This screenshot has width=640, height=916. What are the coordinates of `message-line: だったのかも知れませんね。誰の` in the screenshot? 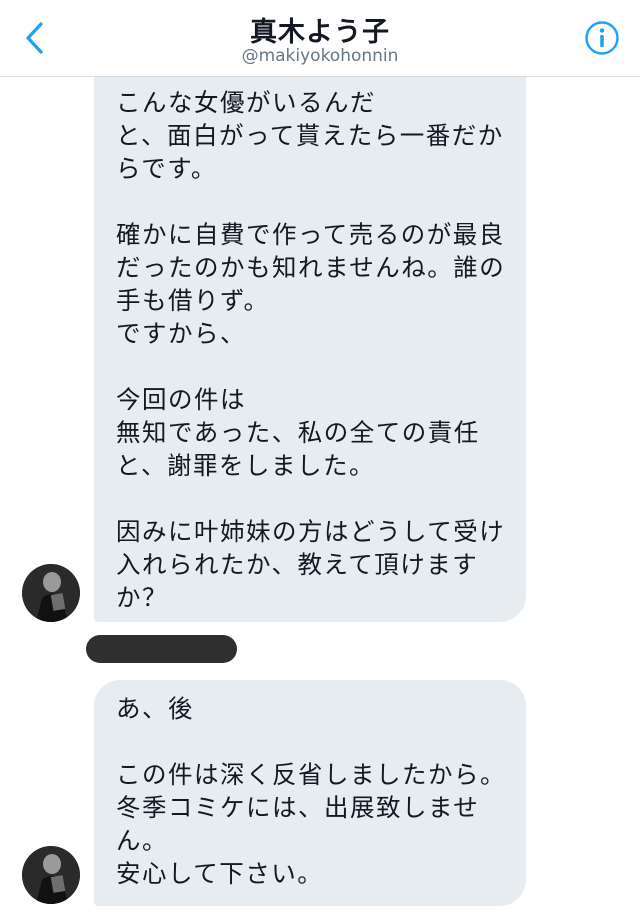 It's located at (311, 267).